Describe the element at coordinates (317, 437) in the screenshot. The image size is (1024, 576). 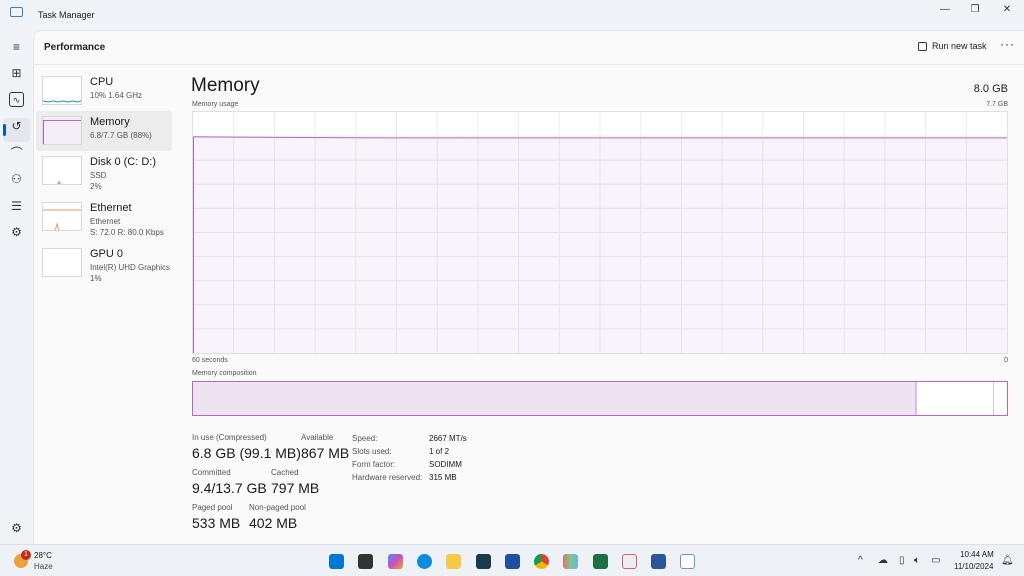
I see `stat-label: Available` at that location.